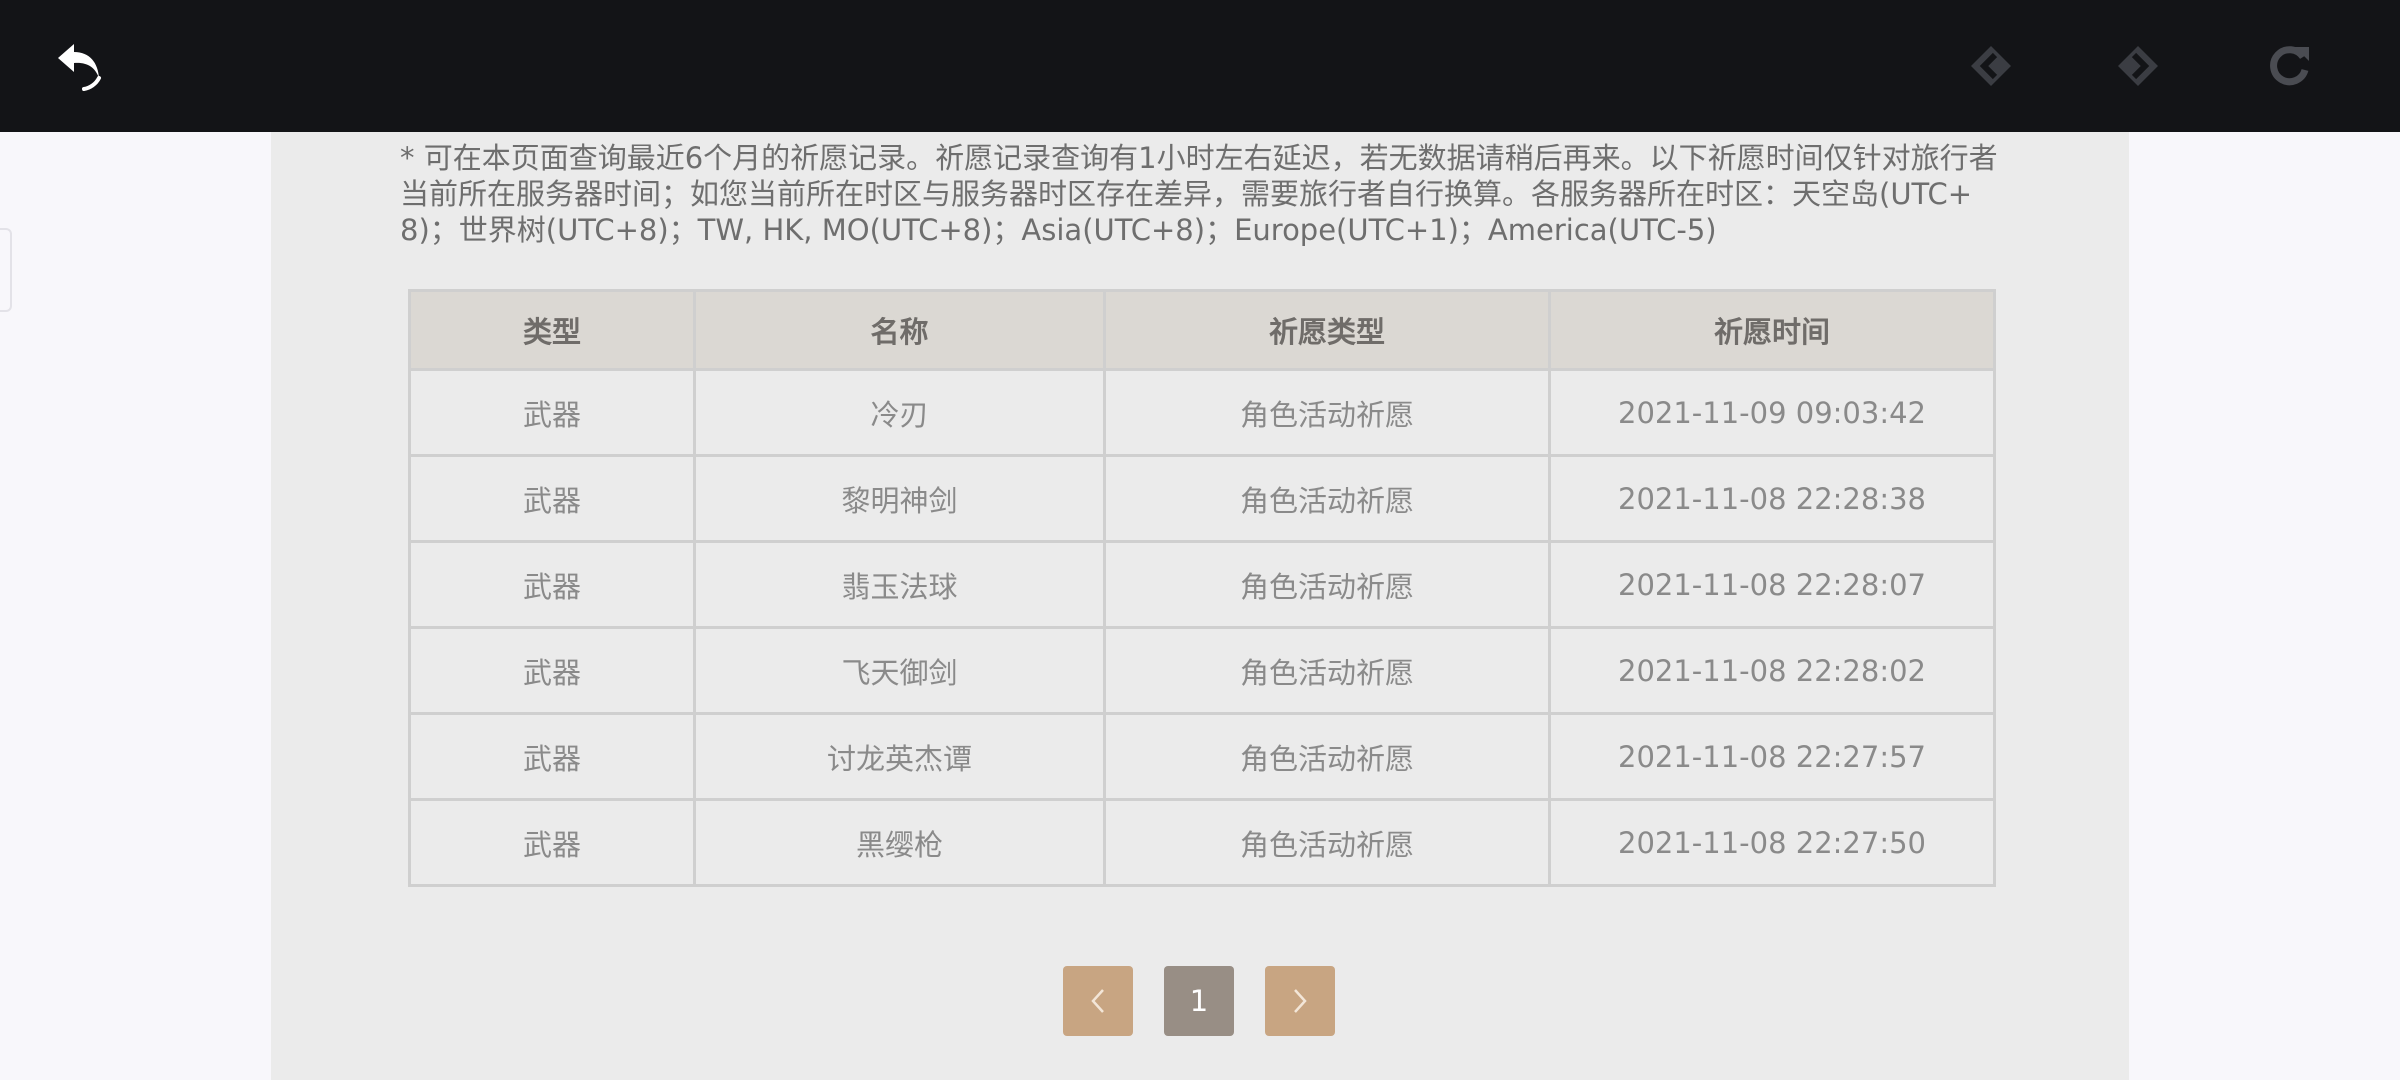  What do you see at coordinates (899, 670) in the screenshot?
I see `cell-item-name: 飞天御剑` at bounding box center [899, 670].